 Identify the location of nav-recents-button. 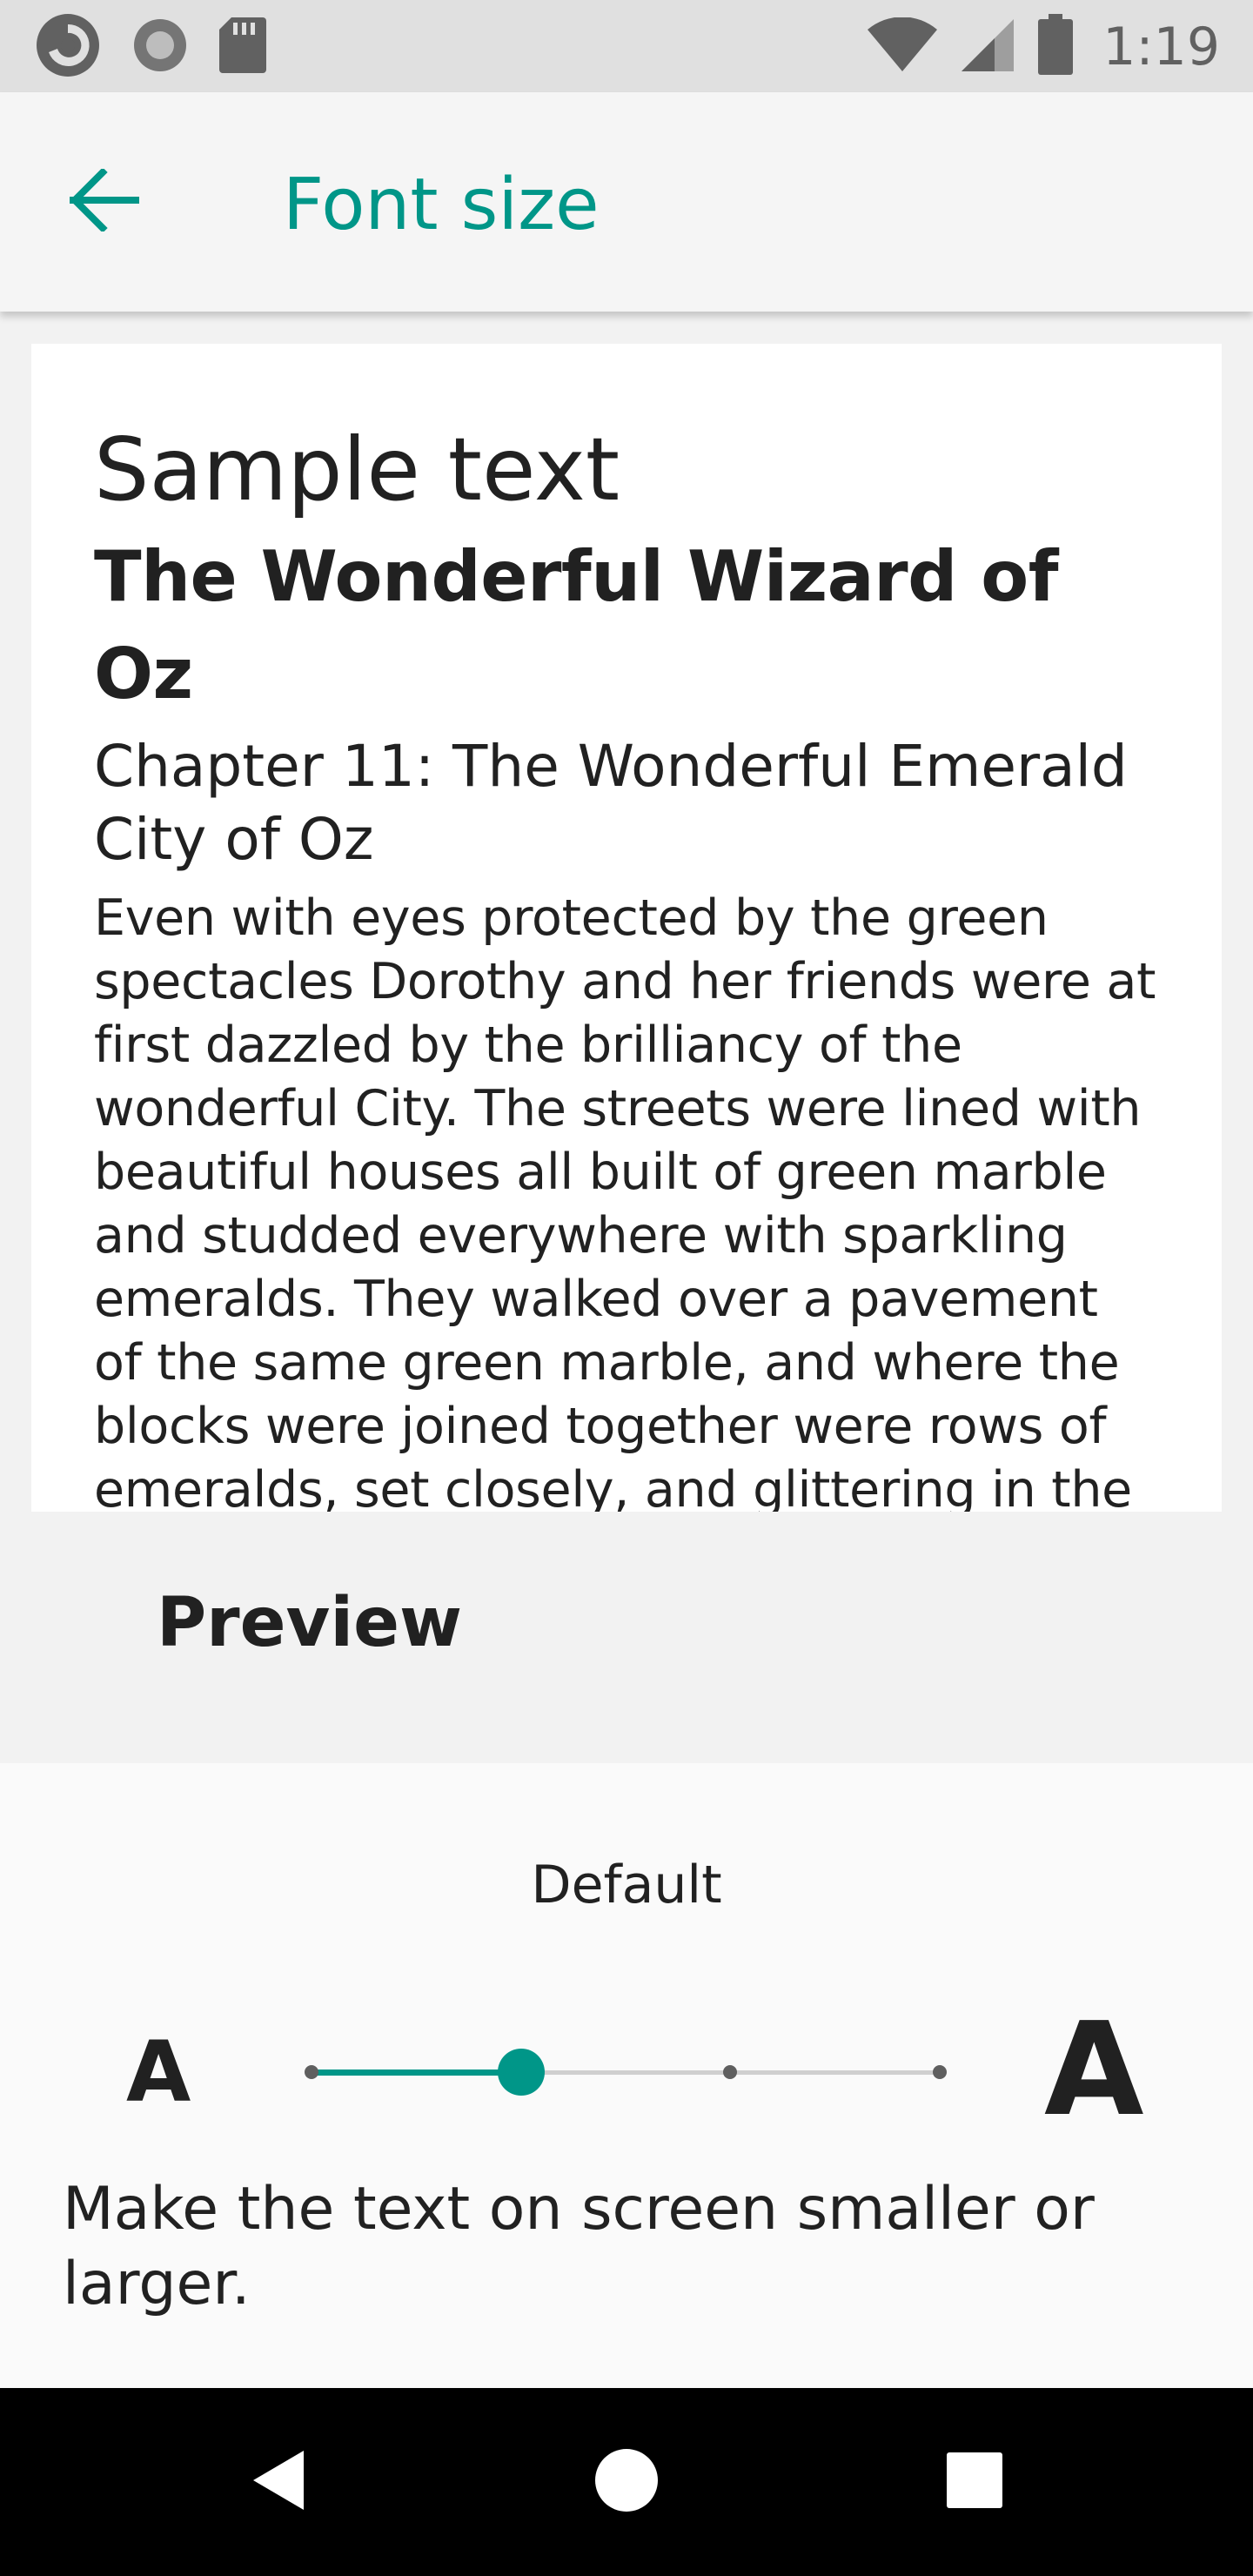
(974, 2482).